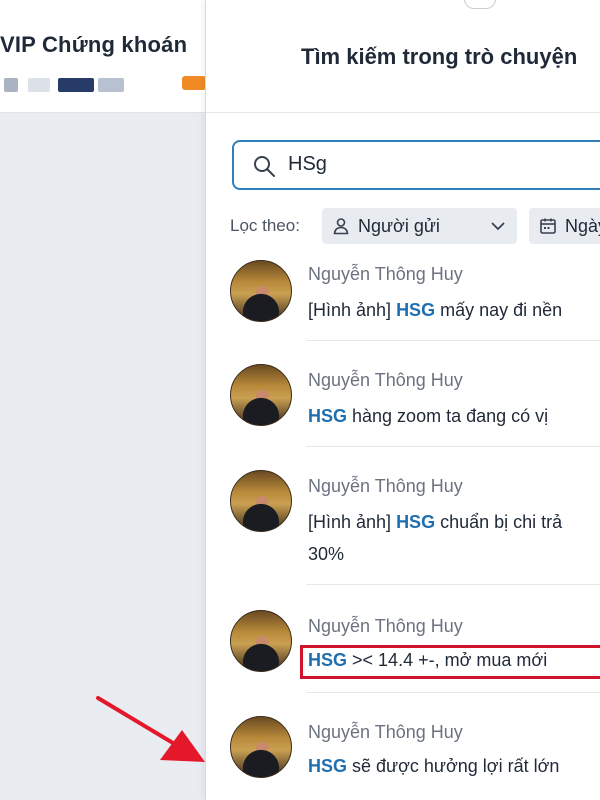 The image size is (600, 800). What do you see at coordinates (498, 226) in the screenshot?
I see `chevron-down-icon` at bounding box center [498, 226].